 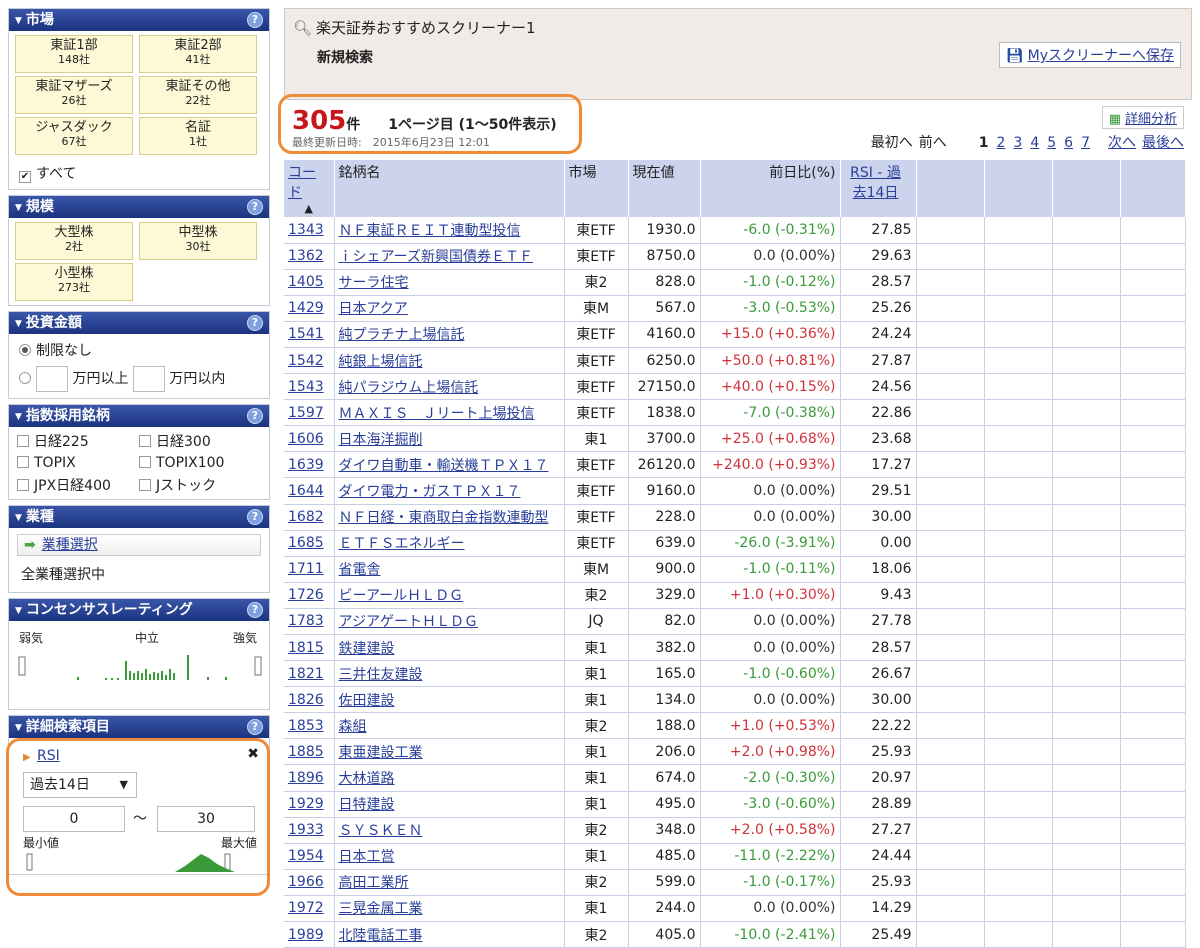 I want to click on stock-name-link: アジアゲートＨＬＤＧ, so click(x=408, y=622).